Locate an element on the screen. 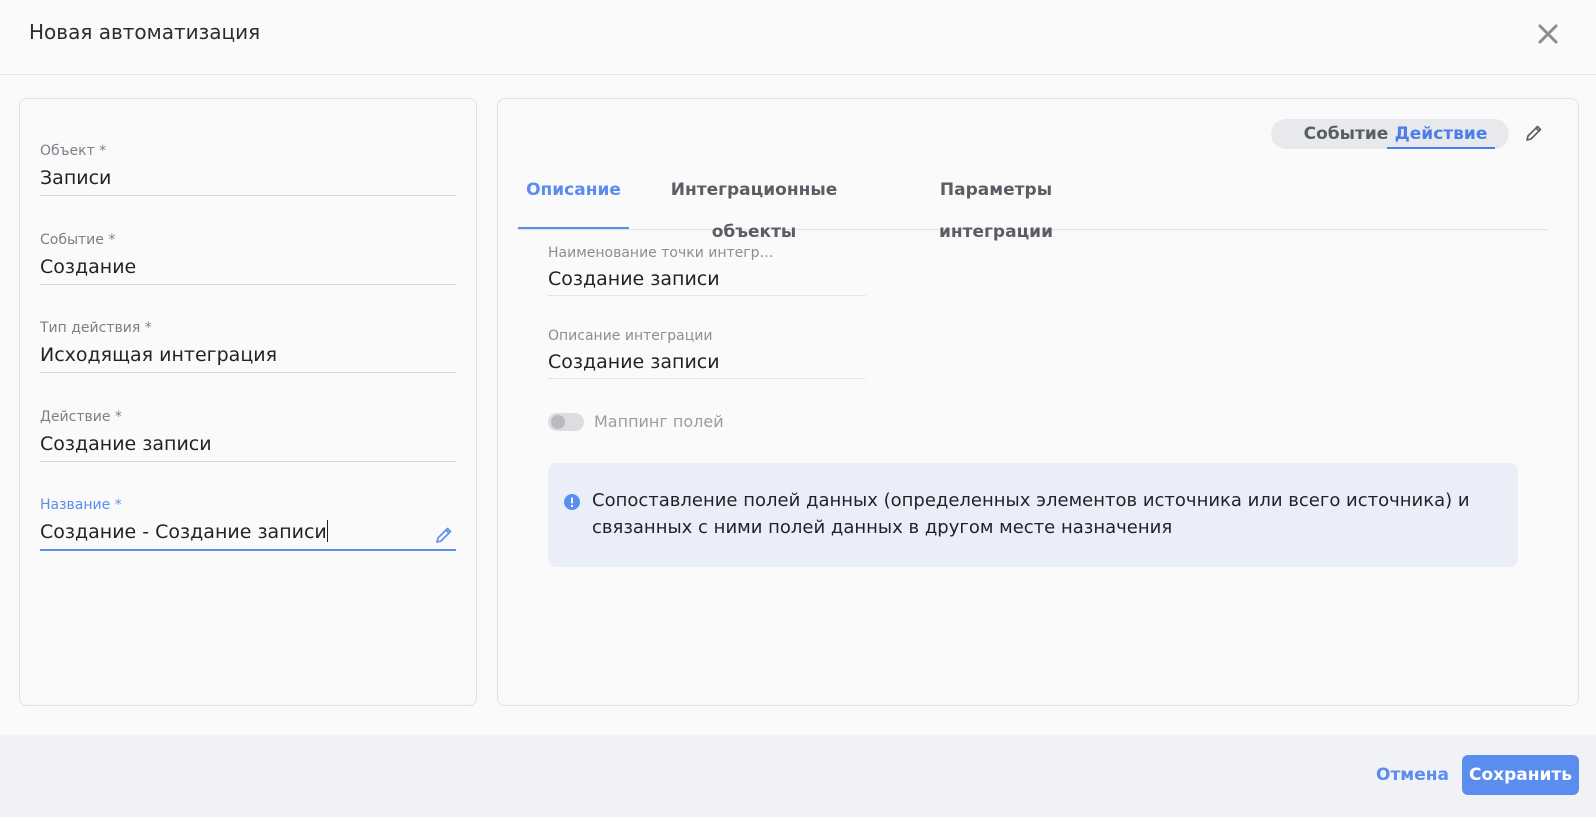  action-type-value: Исходящая интеграция is located at coordinates (248, 355).